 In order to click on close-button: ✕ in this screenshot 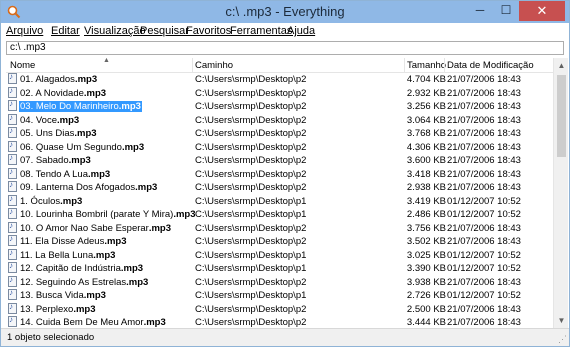, I will do `click(542, 11)`.